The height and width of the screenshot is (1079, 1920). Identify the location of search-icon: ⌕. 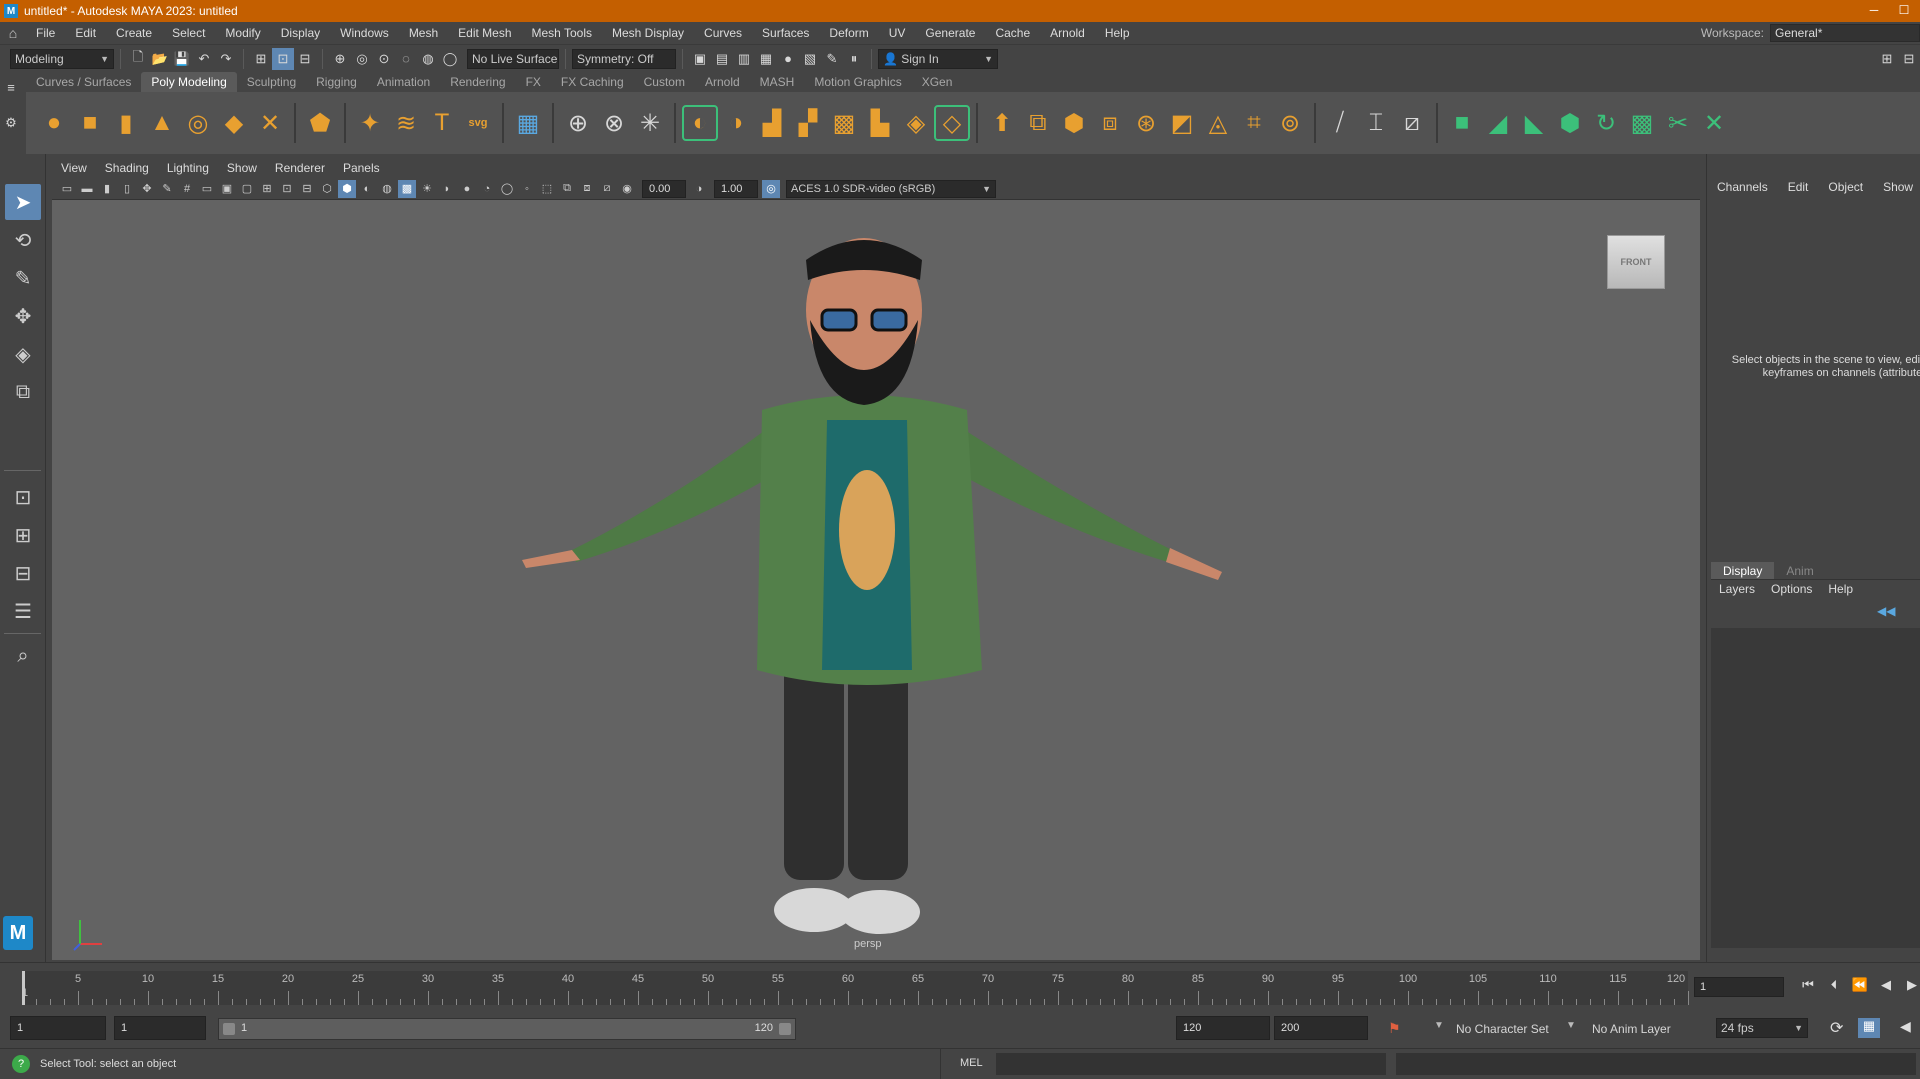
(23, 656).